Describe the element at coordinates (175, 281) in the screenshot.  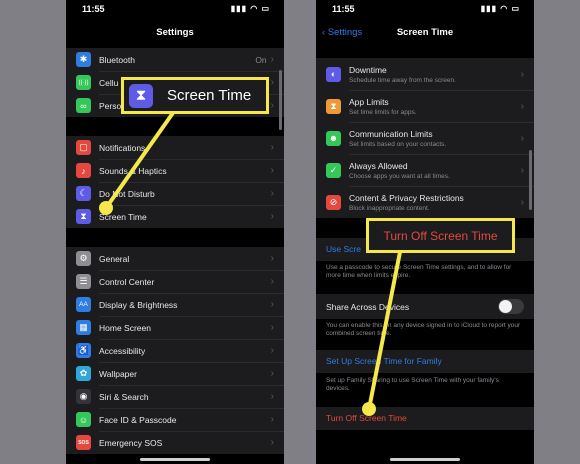
I see `settings-row-control-center: ☰ Control Center ›` at that location.